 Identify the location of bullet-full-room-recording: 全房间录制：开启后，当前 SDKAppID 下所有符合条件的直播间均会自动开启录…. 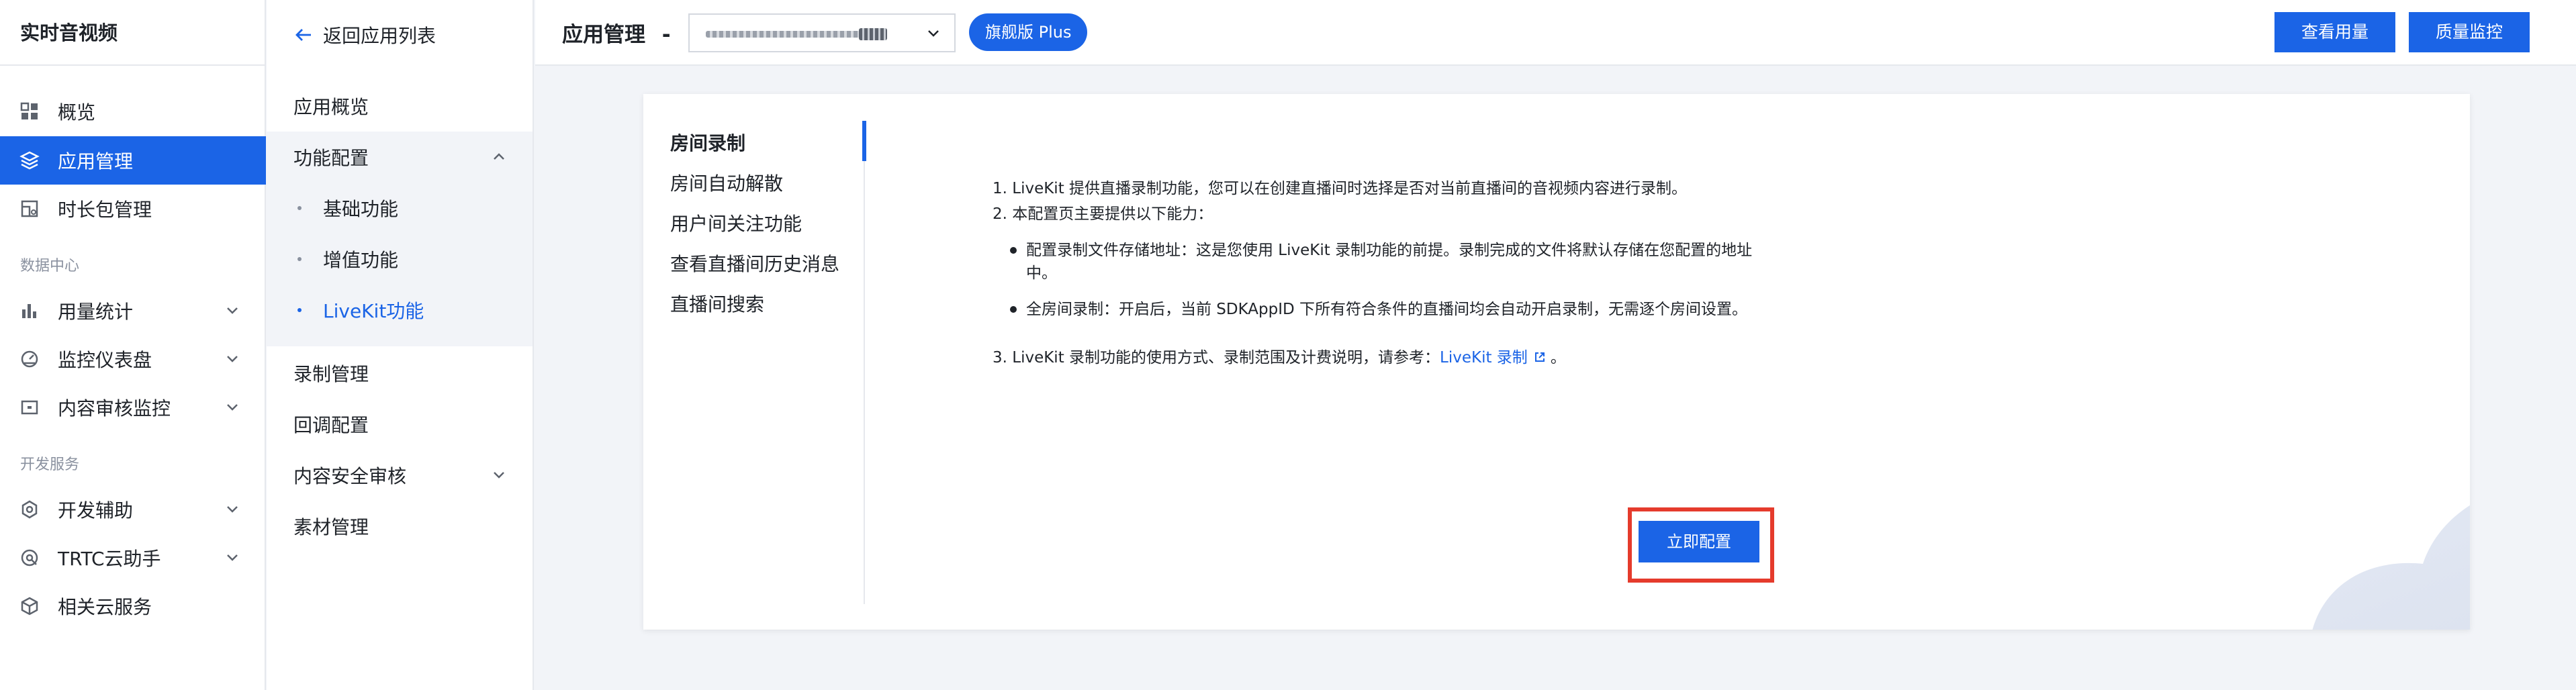
(1378, 309).